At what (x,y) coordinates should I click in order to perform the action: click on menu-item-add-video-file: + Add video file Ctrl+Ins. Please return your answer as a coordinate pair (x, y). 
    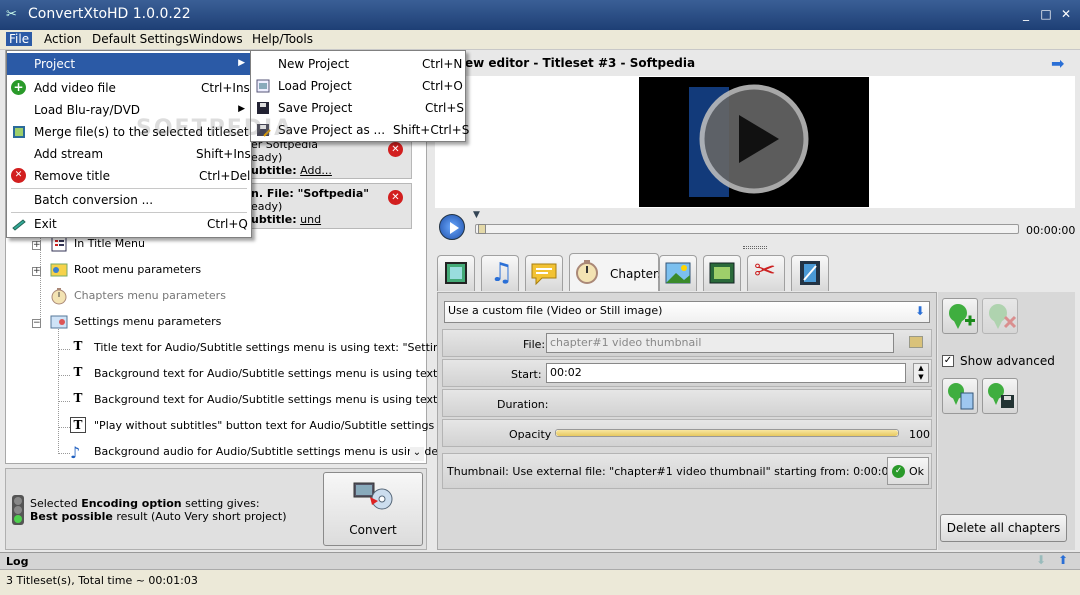
    Looking at the image, I should click on (129, 88).